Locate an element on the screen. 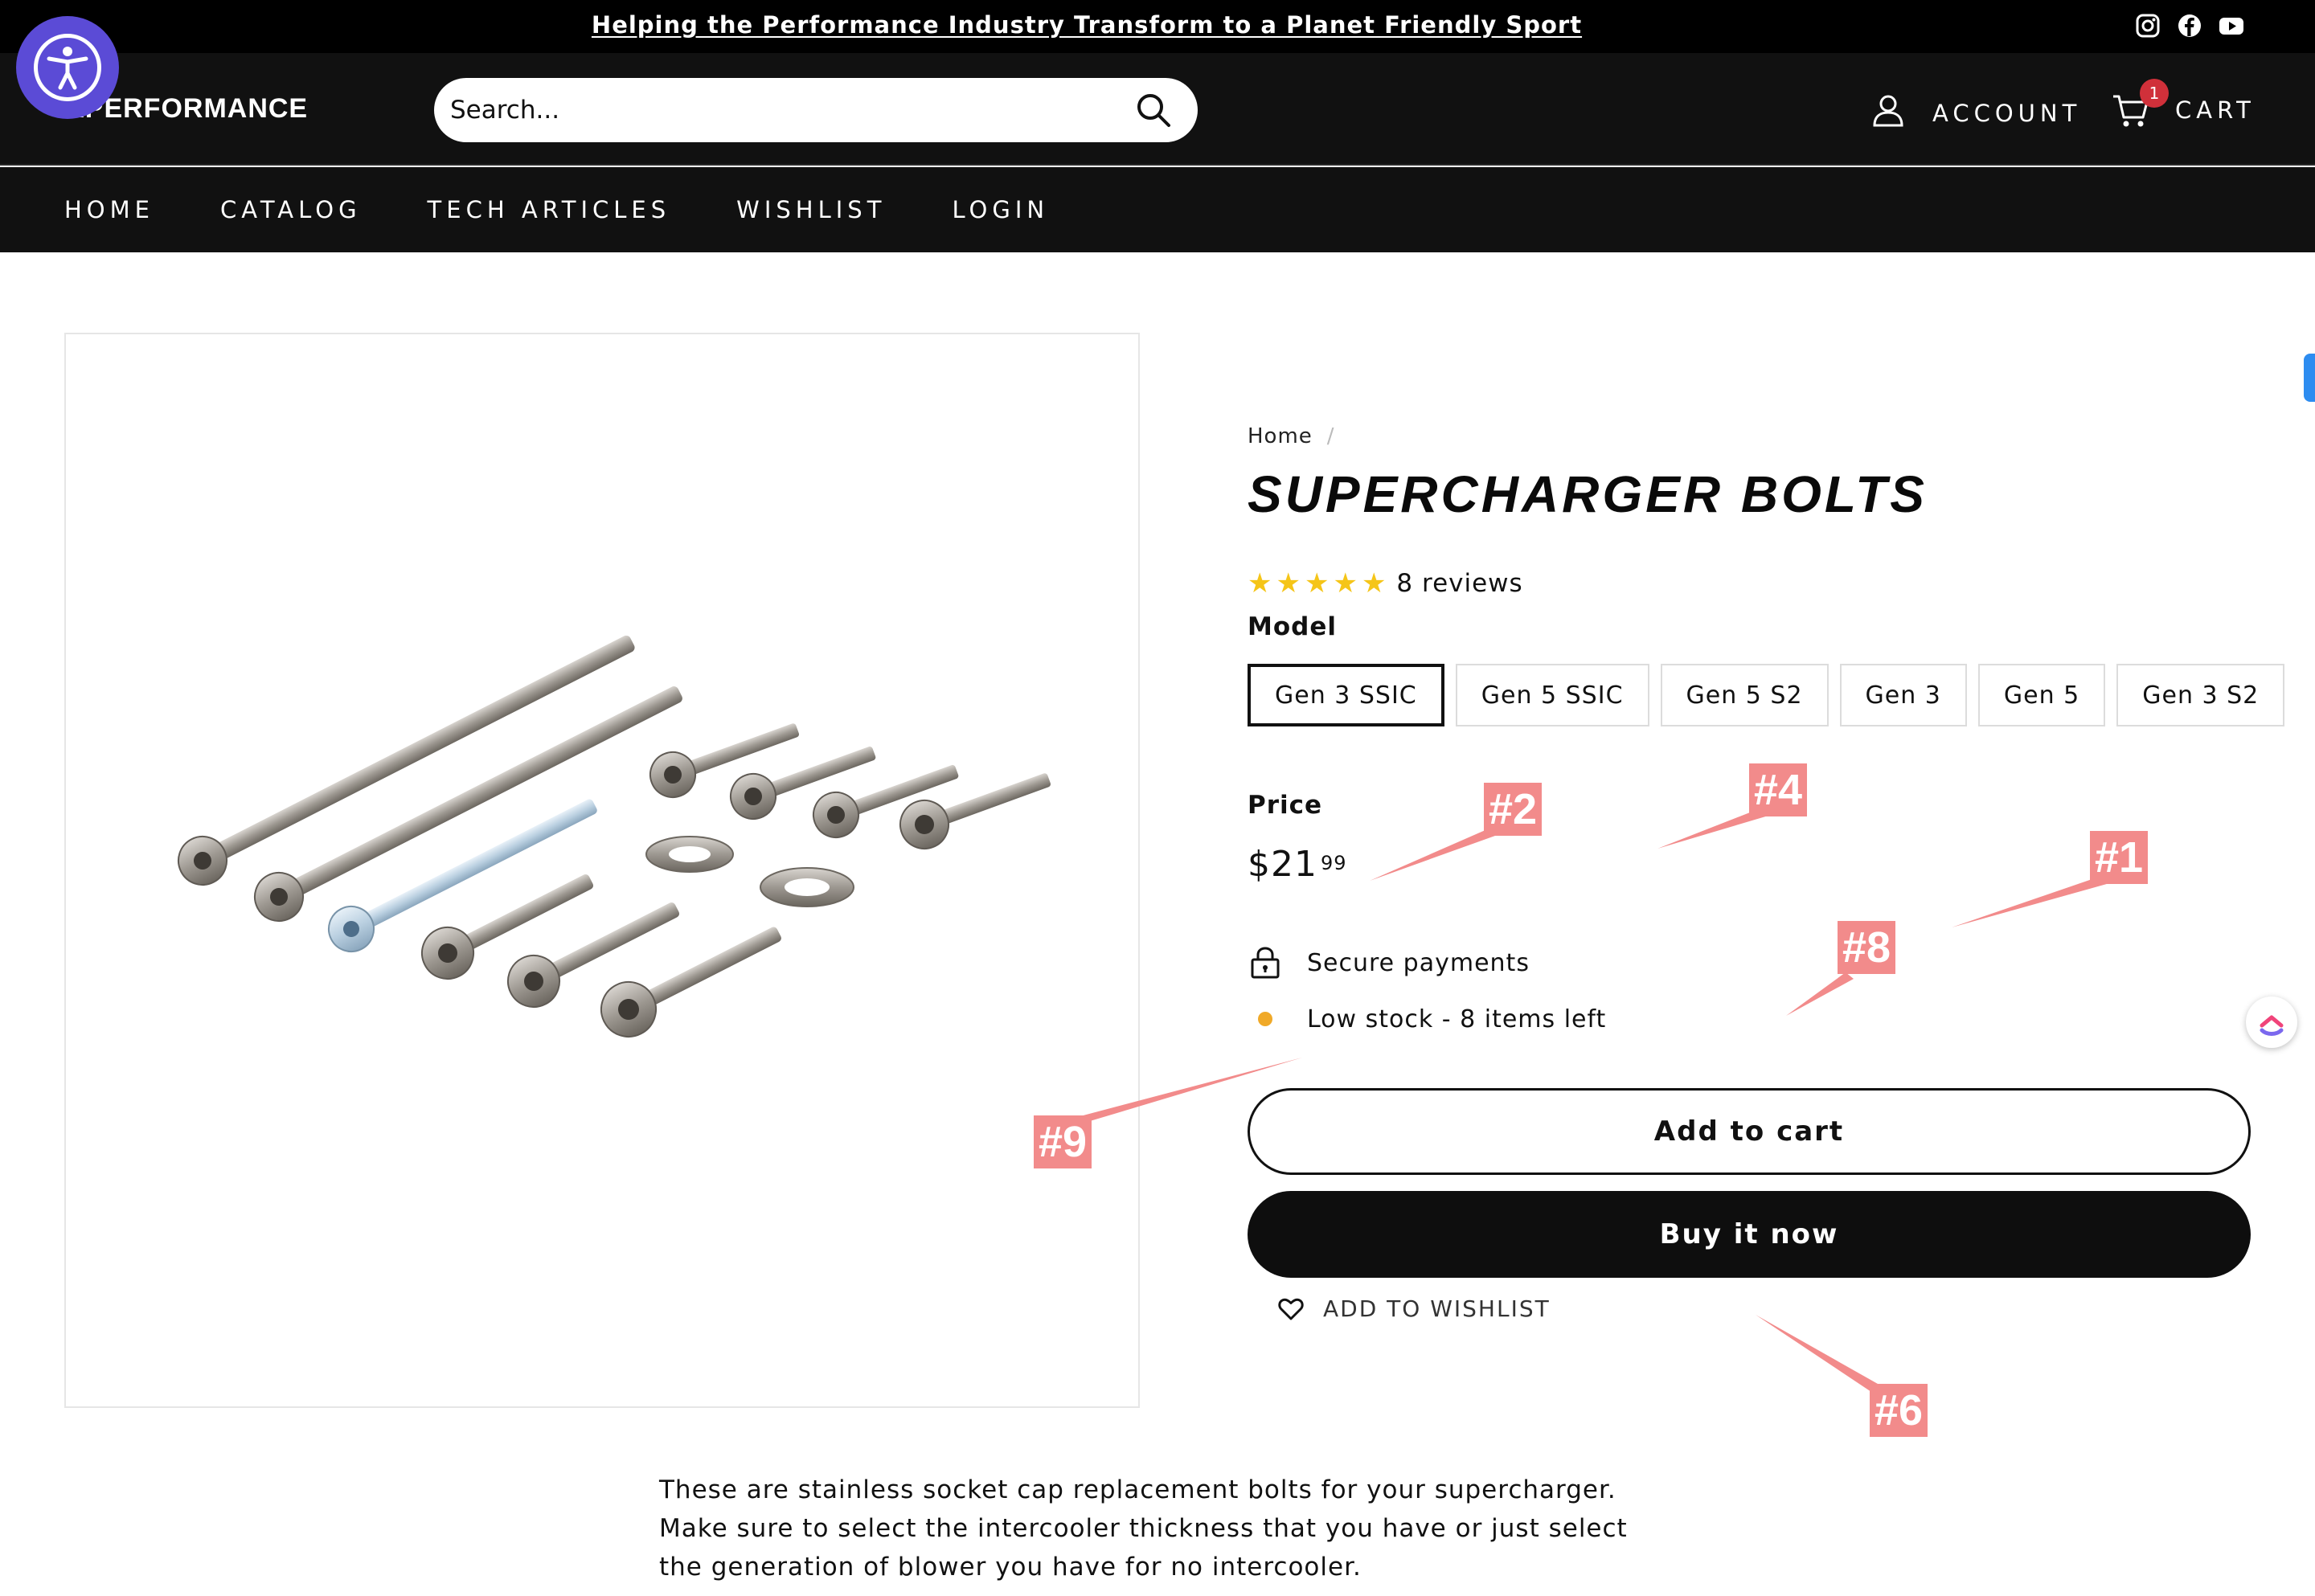 The height and width of the screenshot is (1596, 2315). site-header: ZPERFORMANCE ACCOUNT 1 CART is located at coordinates (1157, 109).